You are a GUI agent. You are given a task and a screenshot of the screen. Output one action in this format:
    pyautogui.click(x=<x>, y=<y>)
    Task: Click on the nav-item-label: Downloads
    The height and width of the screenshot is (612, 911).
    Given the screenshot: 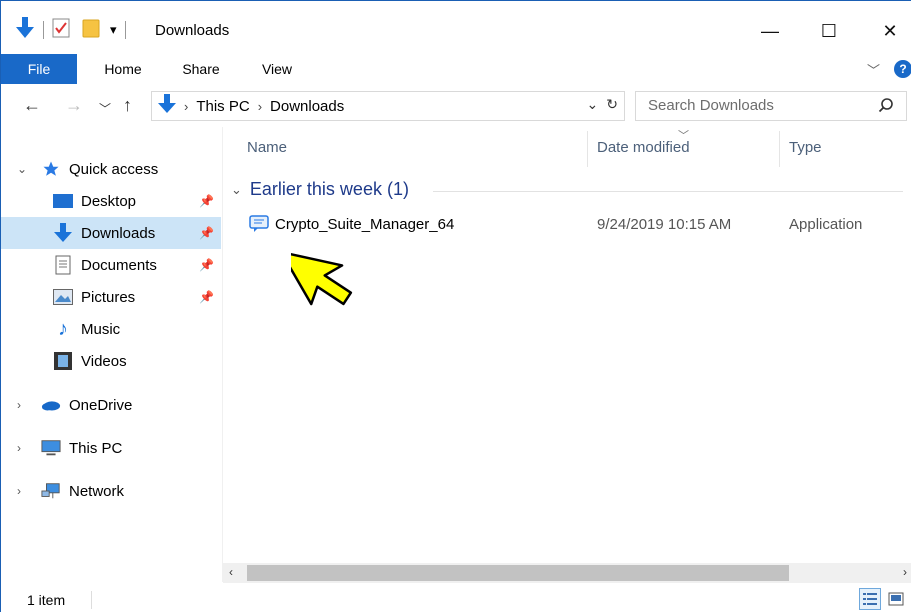 What is the action you would take?
    pyautogui.click(x=118, y=233)
    